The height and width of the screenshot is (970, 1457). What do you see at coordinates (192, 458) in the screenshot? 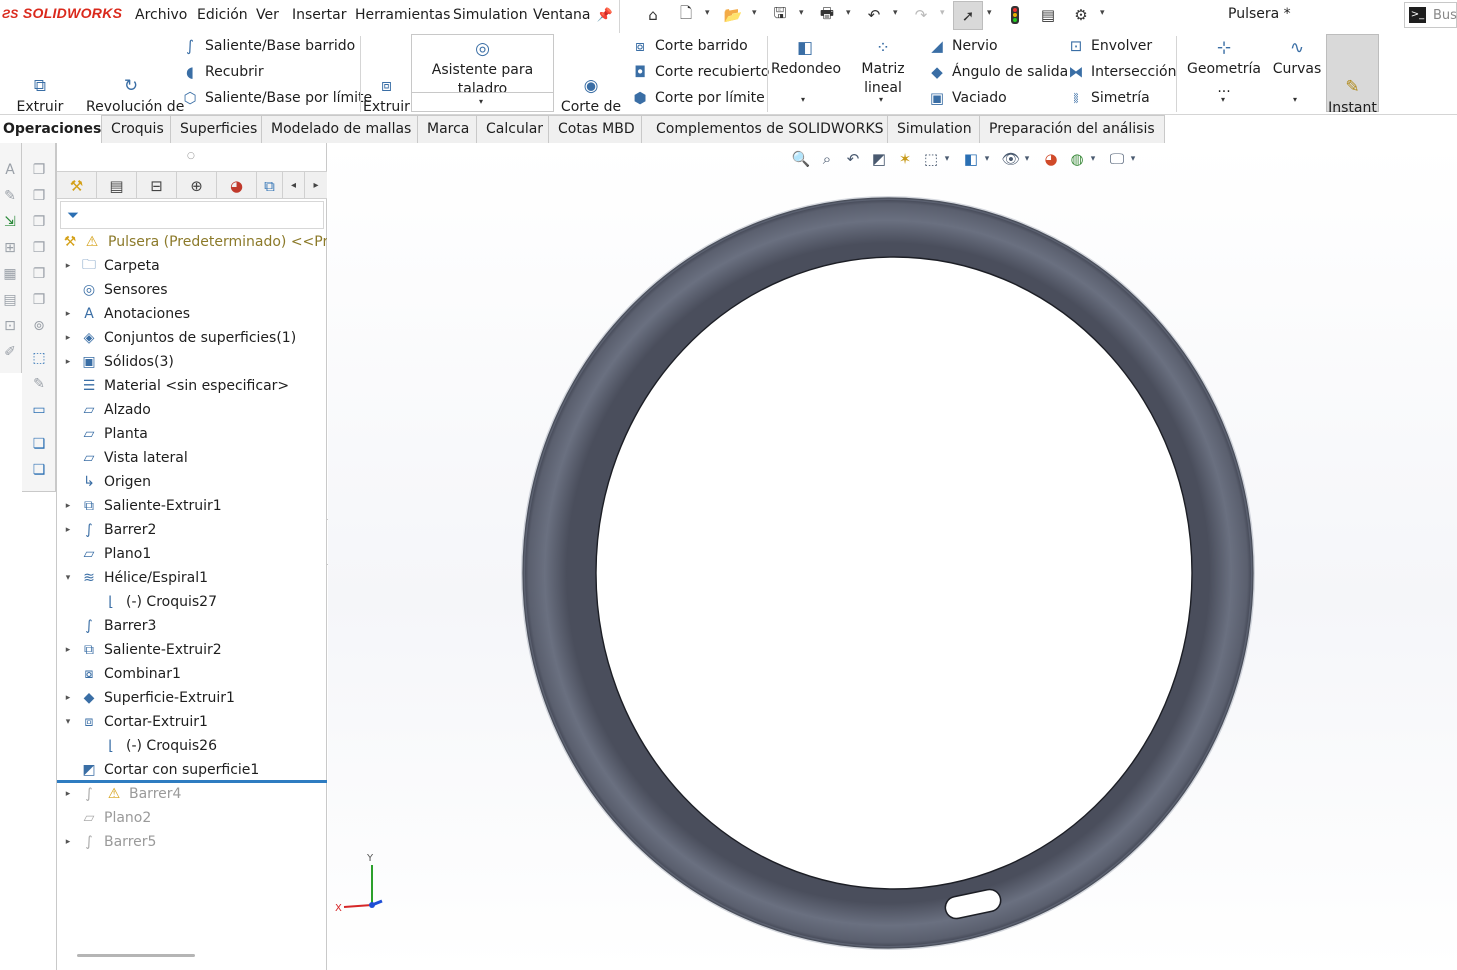
I see `tree-item: ▱ Vista lateral` at bounding box center [192, 458].